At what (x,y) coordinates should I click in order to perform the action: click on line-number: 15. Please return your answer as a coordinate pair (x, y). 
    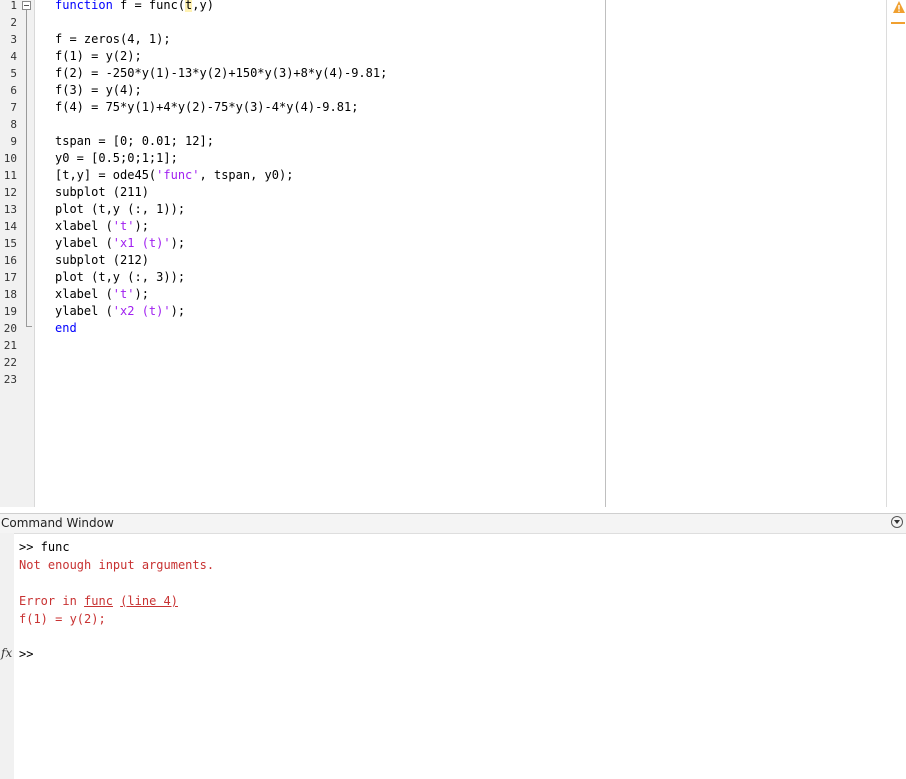
    Looking at the image, I should click on (10, 243).